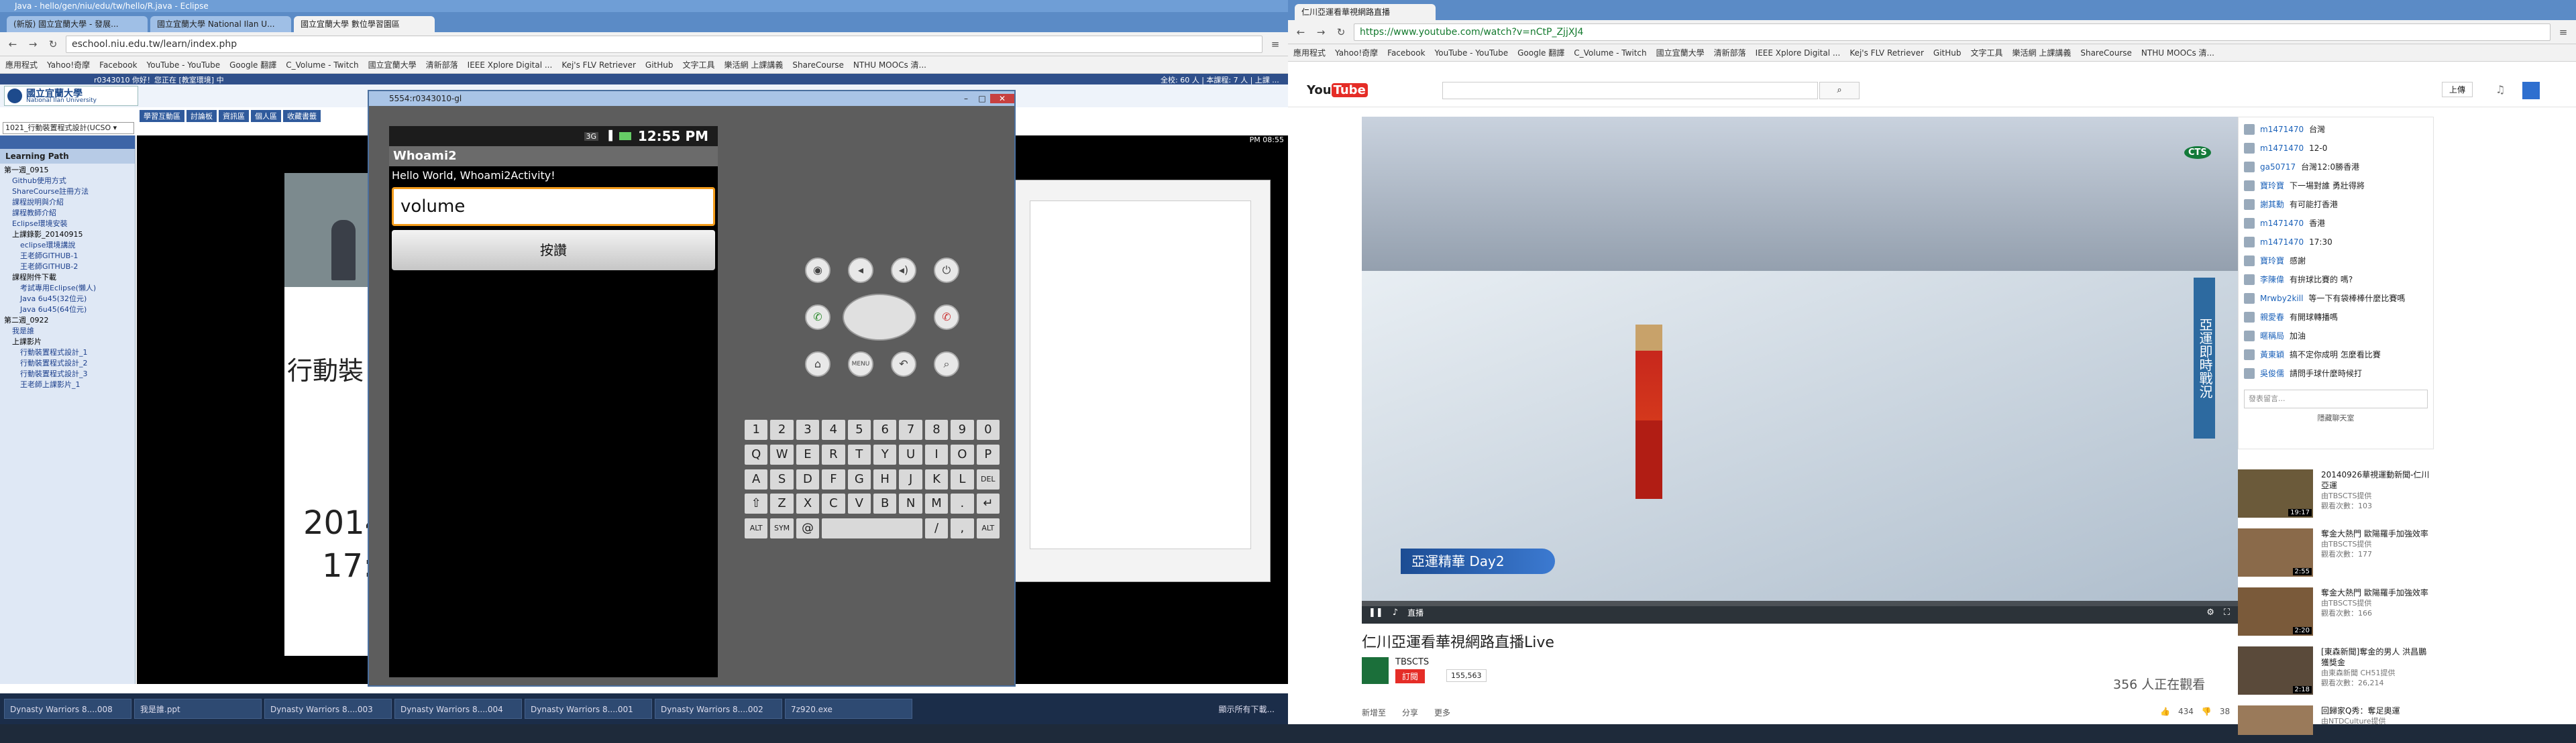 The width and height of the screenshot is (2576, 743). I want to click on thumbs-down-icon: 👎, so click(2207, 711).